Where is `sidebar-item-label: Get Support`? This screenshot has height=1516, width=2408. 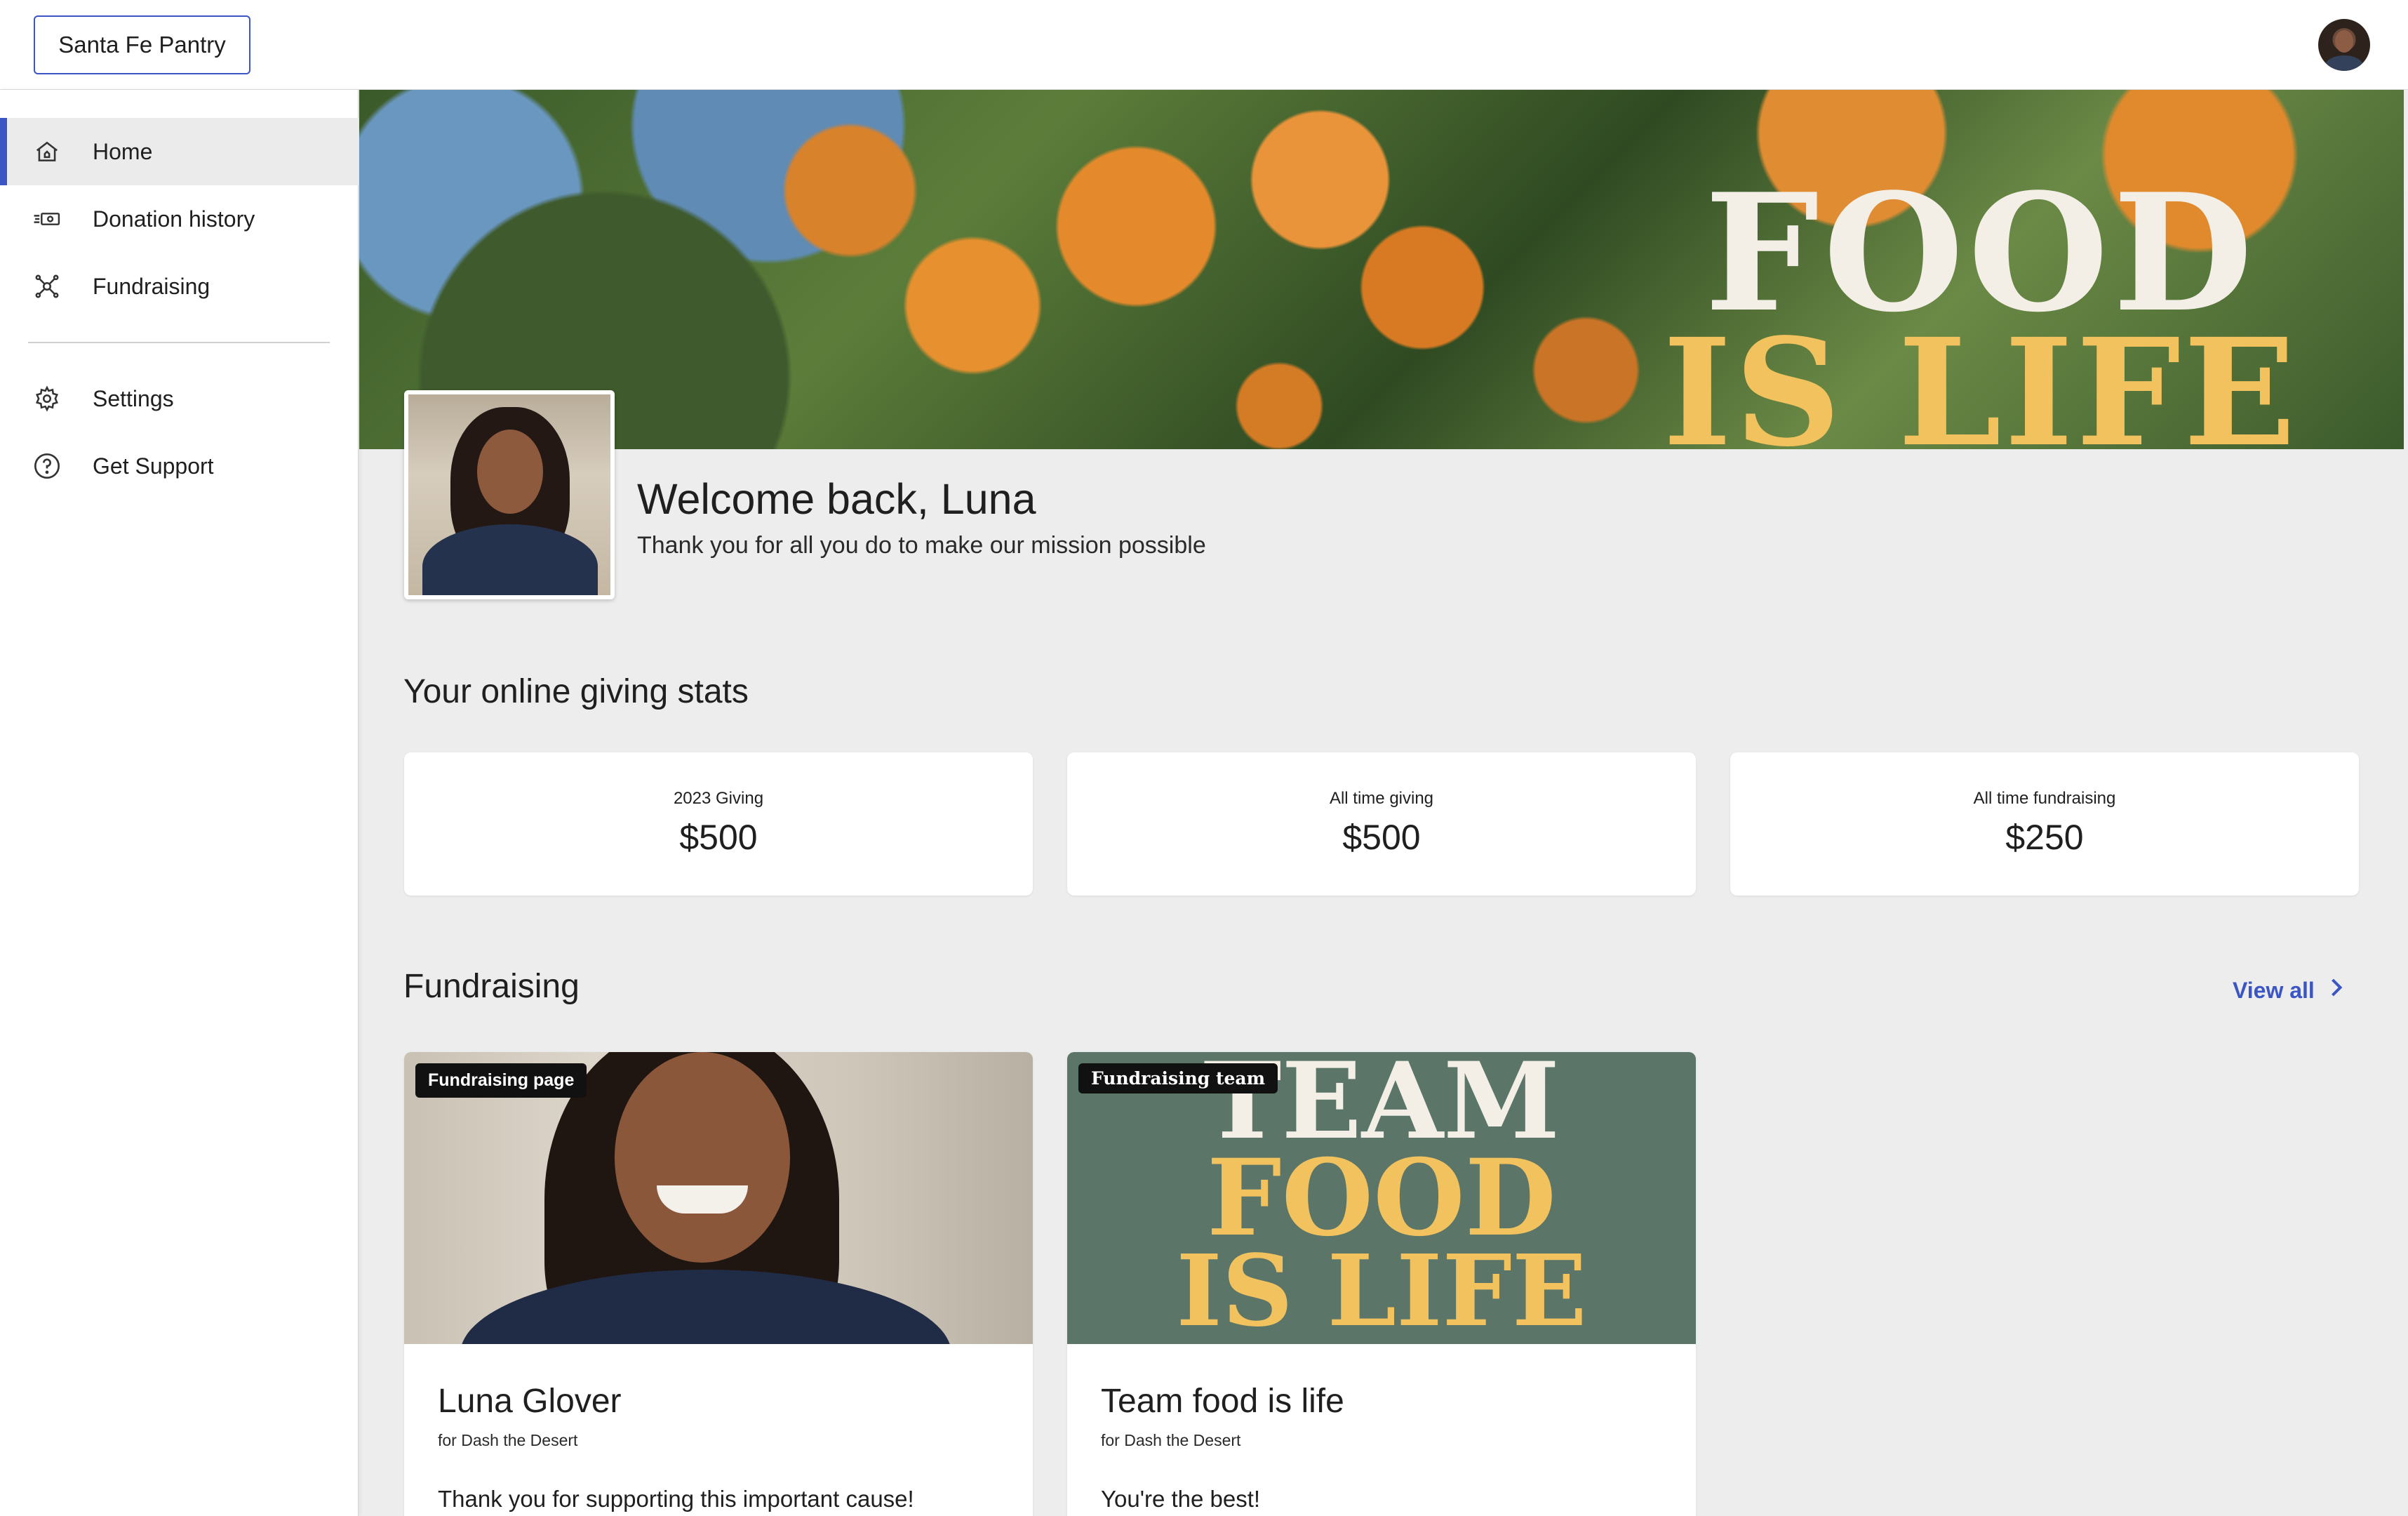
sidebar-item-label: Get Support is located at coordinates (153, 466).